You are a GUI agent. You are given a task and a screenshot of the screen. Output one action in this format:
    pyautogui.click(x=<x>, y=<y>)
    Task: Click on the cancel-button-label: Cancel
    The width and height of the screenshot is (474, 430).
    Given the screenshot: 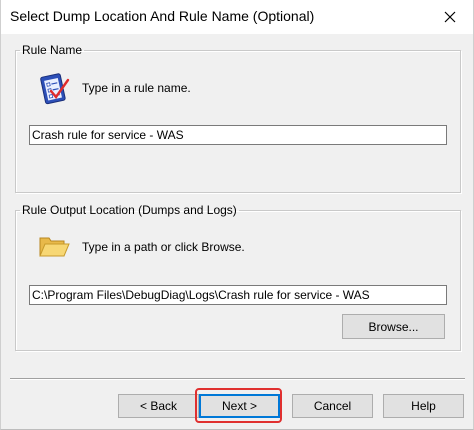 What is the action you would take?
    pyautogui.click(x=332, y=406)
    